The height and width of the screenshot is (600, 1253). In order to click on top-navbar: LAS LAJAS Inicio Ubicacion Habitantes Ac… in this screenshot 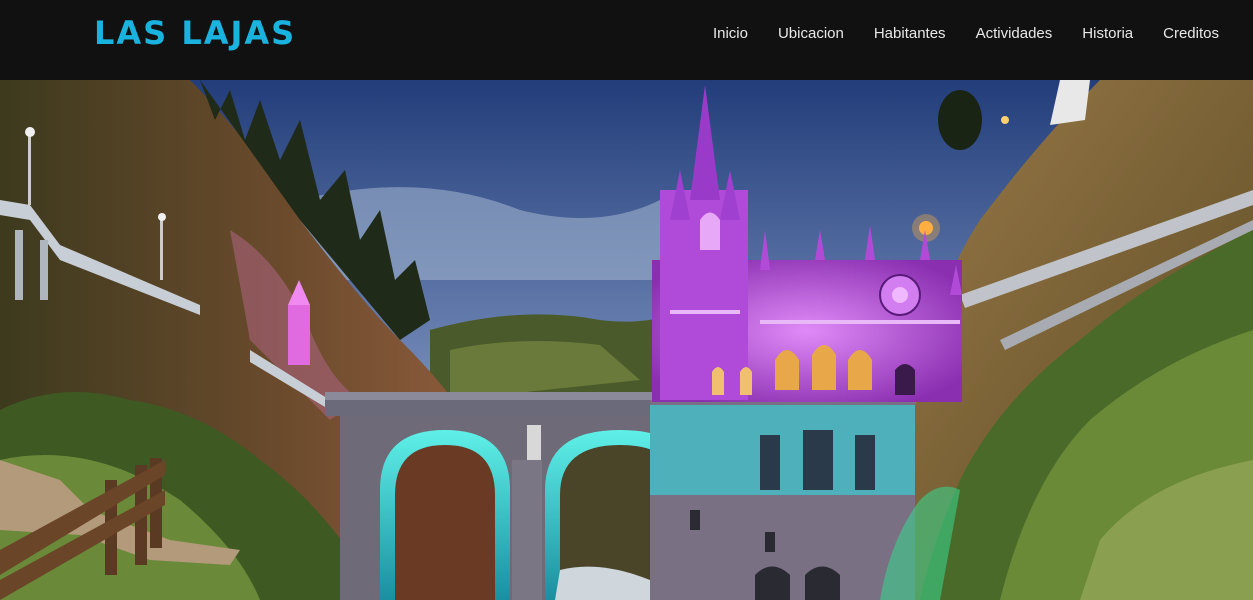, I will do `click(626, 40)`.